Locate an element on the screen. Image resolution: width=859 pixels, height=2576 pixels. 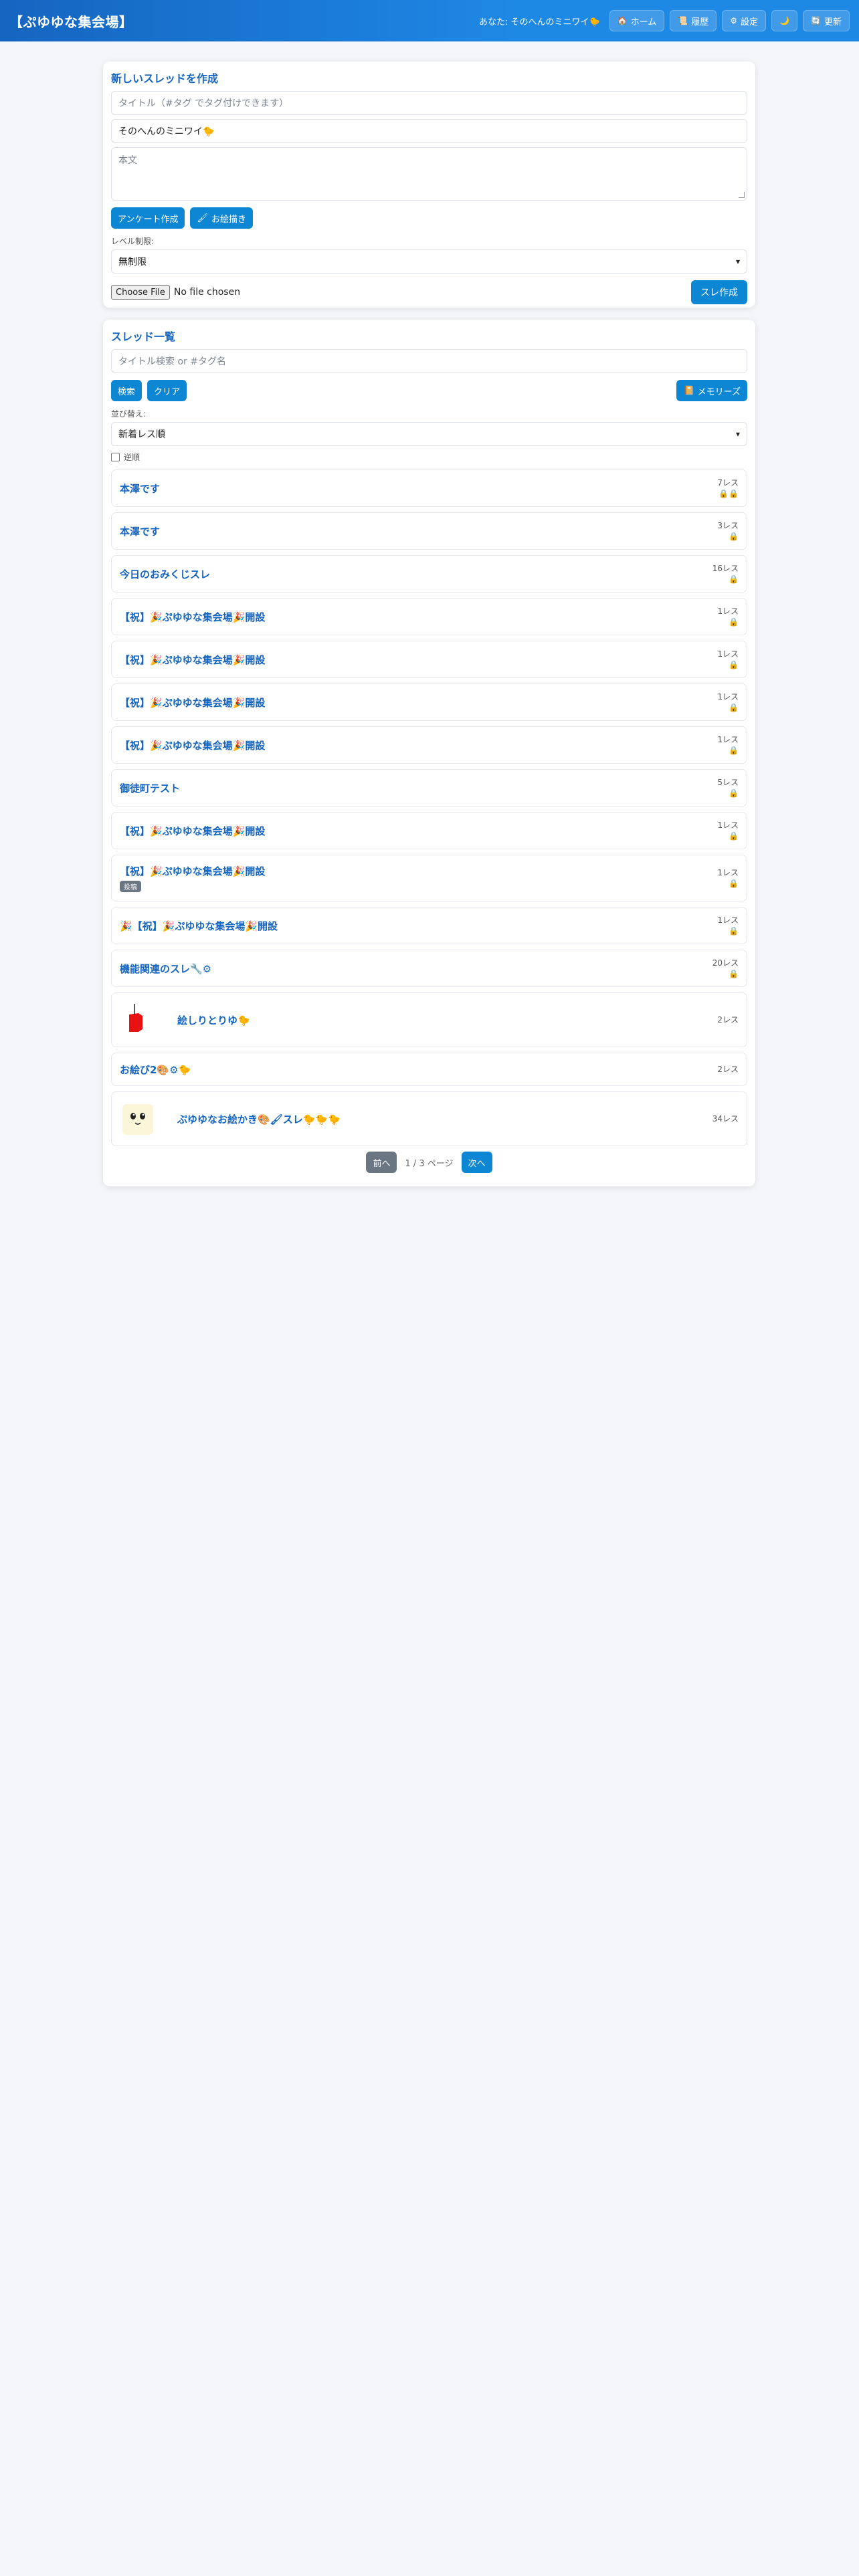
thread-count: 7レス is located at coordinates (728, 483).